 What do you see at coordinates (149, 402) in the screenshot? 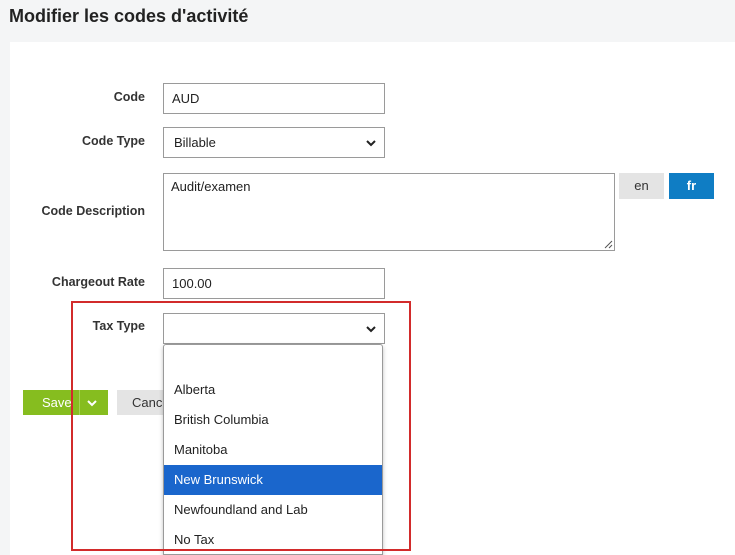
I see `cancel-button-label: Cancel` at bounding box center [149, 402].